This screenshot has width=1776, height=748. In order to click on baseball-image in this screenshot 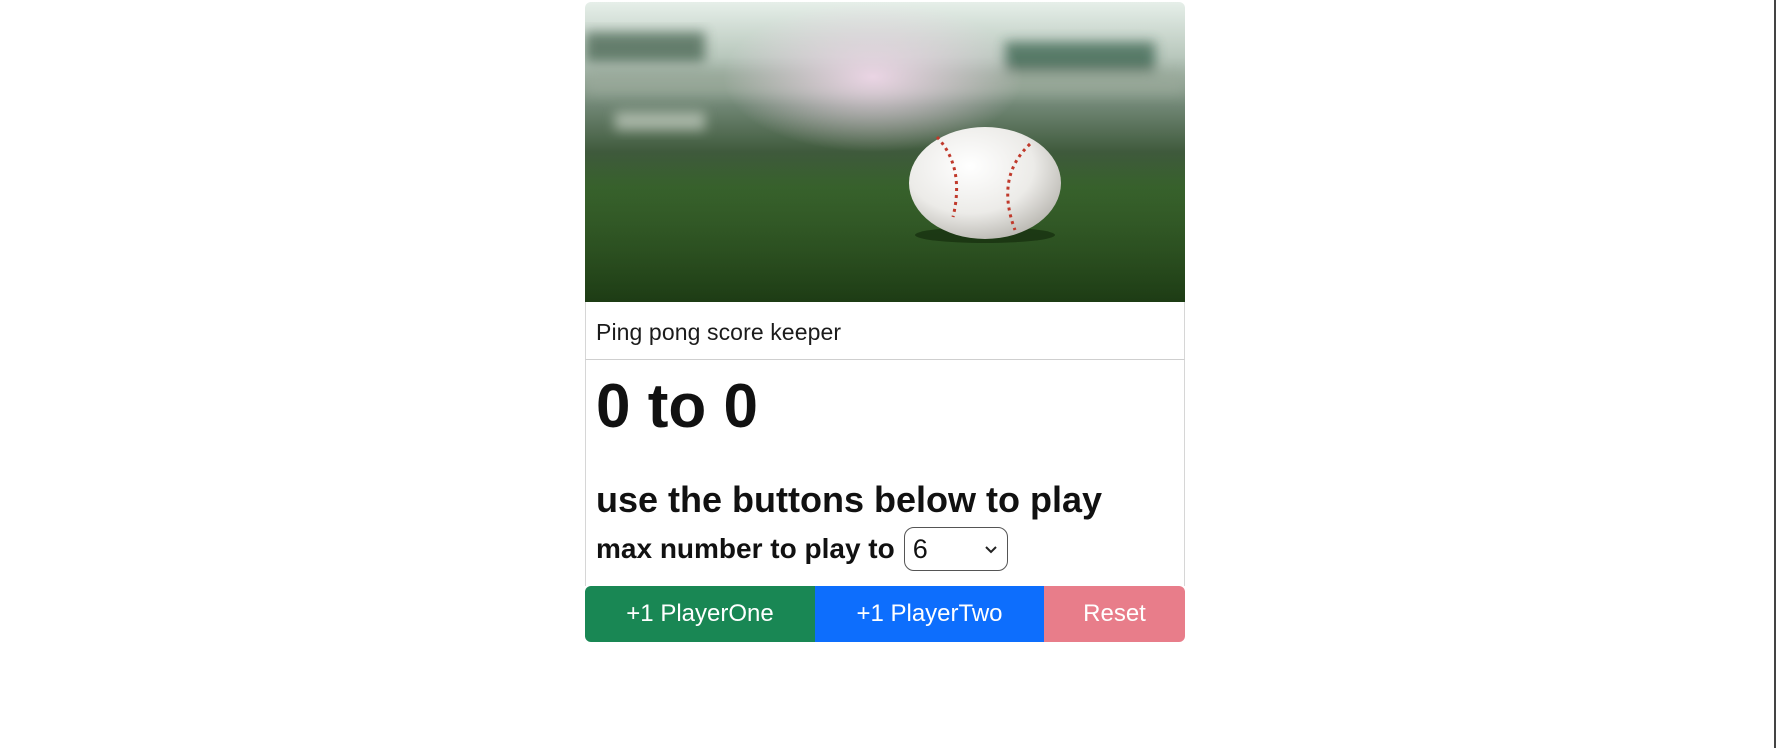, I will do `click(885, 152)`.